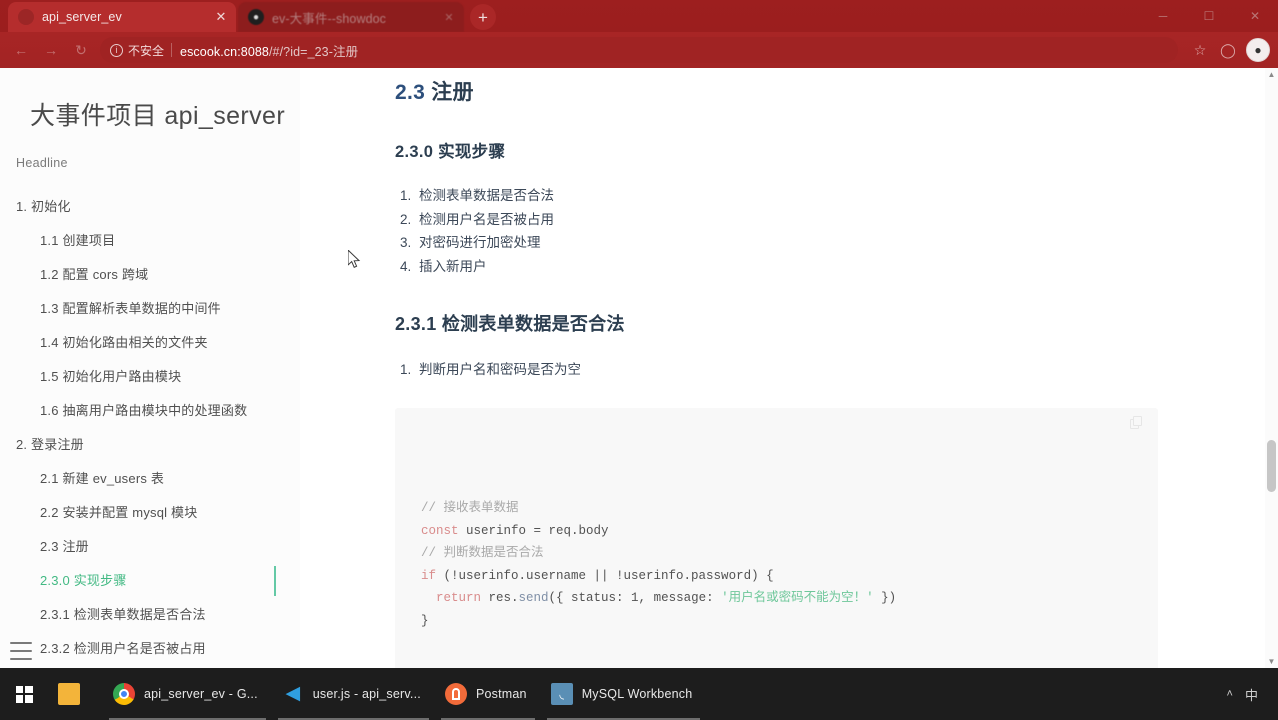  I want to click on heading-2-3-1: 2.3.1 检测表单数据是否合法, so click(510, 324).